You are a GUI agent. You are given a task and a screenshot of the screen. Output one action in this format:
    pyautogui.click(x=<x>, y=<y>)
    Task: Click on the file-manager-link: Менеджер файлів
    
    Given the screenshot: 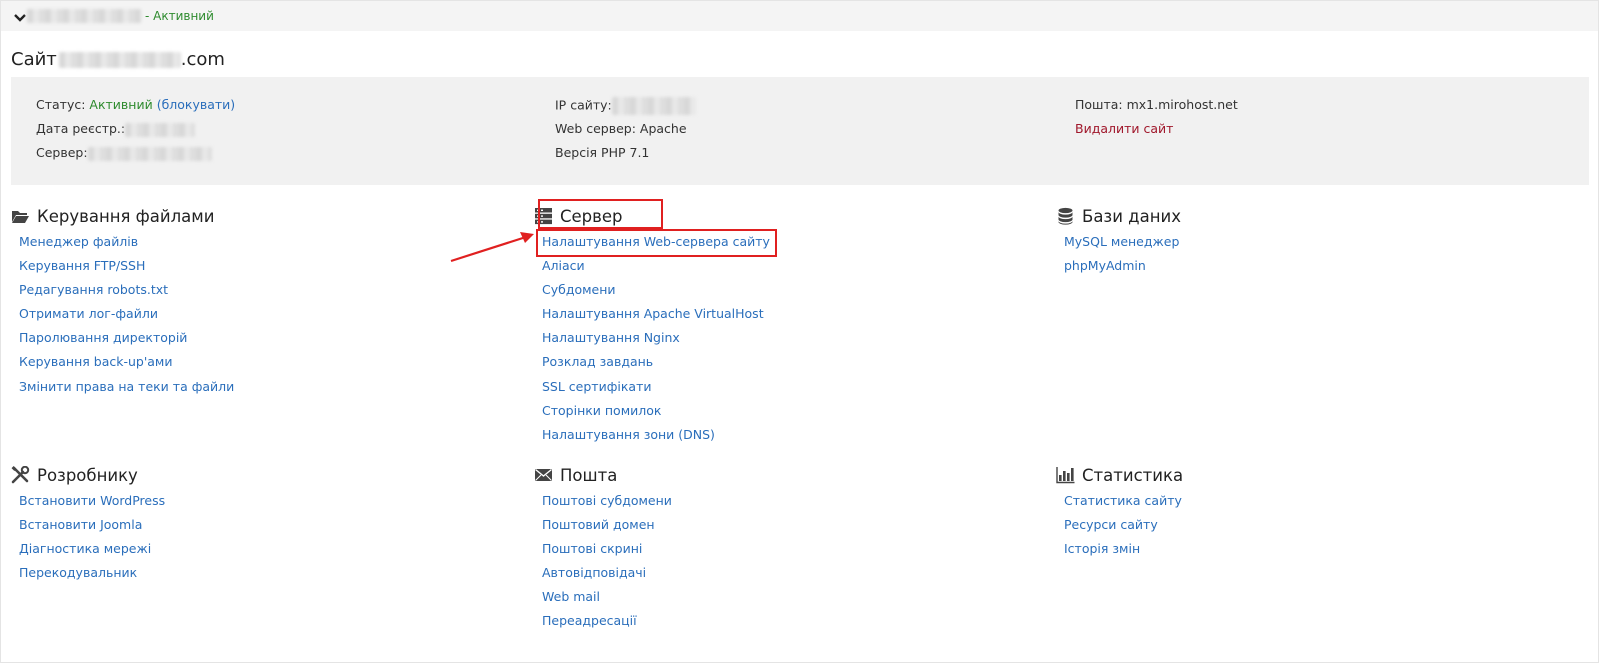 What is the action you would take?
    pyautogui.click(x=78, y=241)
    